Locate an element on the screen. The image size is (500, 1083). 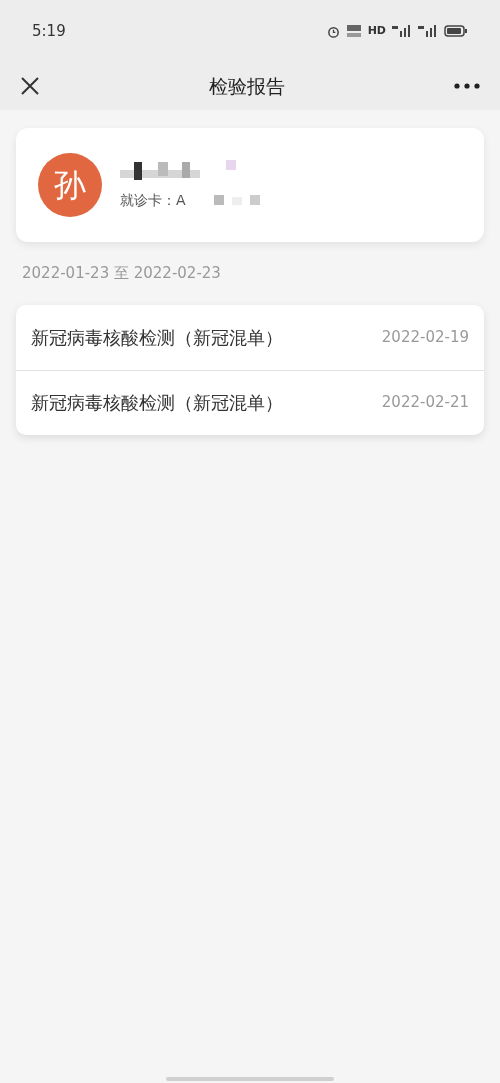
status-time: 5:19 is located at coordinates (49, 31).